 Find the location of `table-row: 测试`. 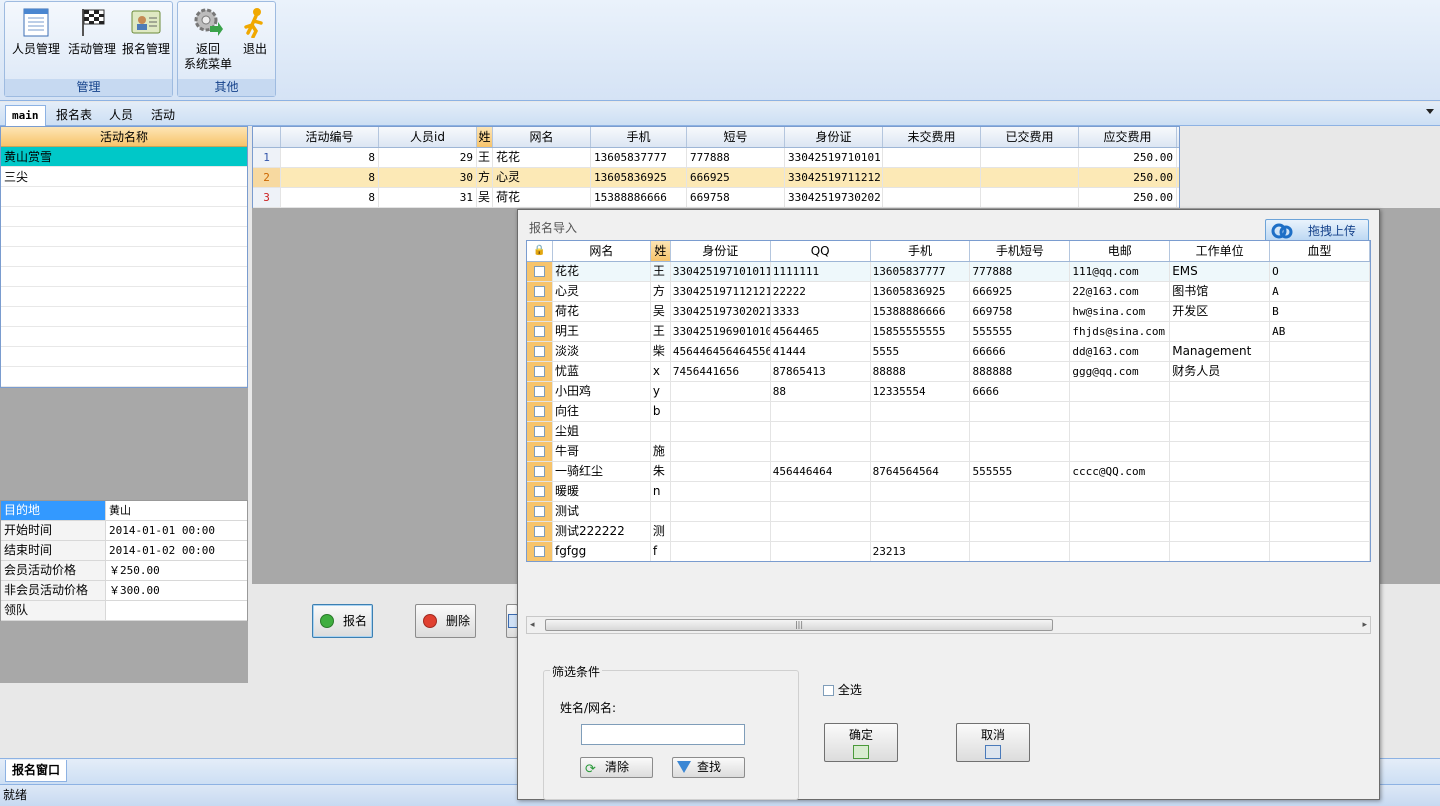

table-row: 测试 is located at coordinates (948, 512).